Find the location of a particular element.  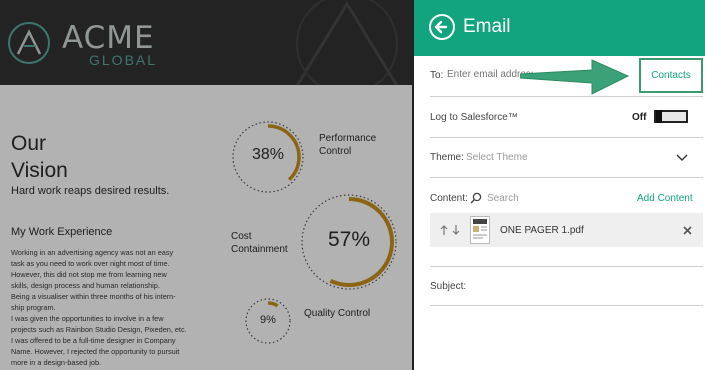

file-thumbnail is located at coordinates (480, 230).